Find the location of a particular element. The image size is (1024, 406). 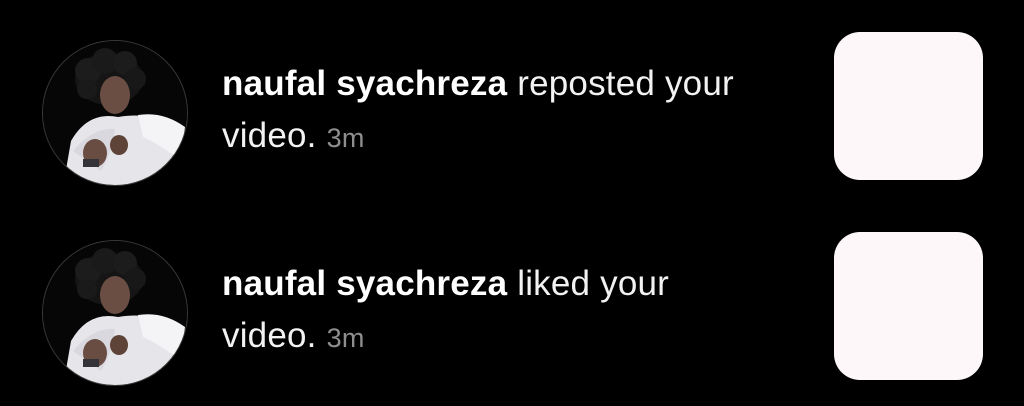

notification-text: naufal syachreza reposted your video. 3m is located at coordinates (512, 111).